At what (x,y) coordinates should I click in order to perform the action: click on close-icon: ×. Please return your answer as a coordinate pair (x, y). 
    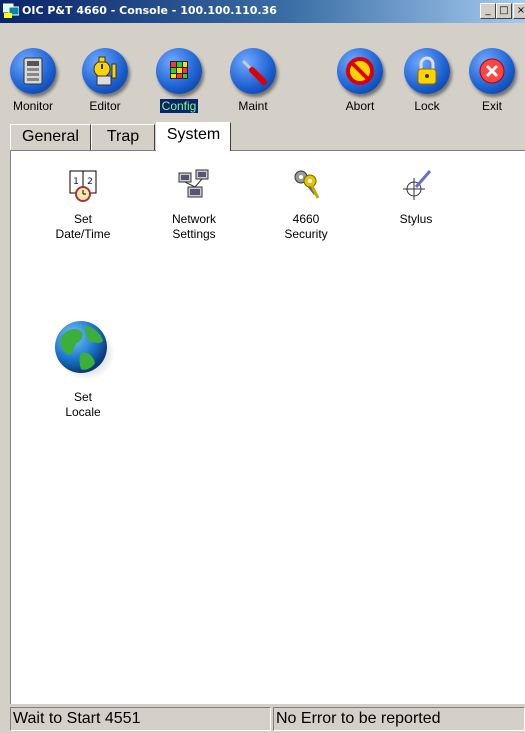
    Looking at the image, I should click on (520, 10).